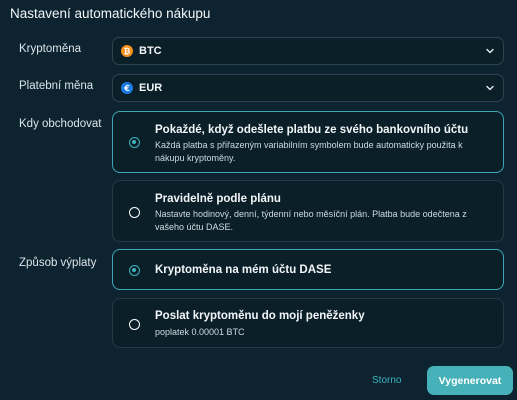  I want to click on generate-button: Vygenerovat, so click(470, 380).